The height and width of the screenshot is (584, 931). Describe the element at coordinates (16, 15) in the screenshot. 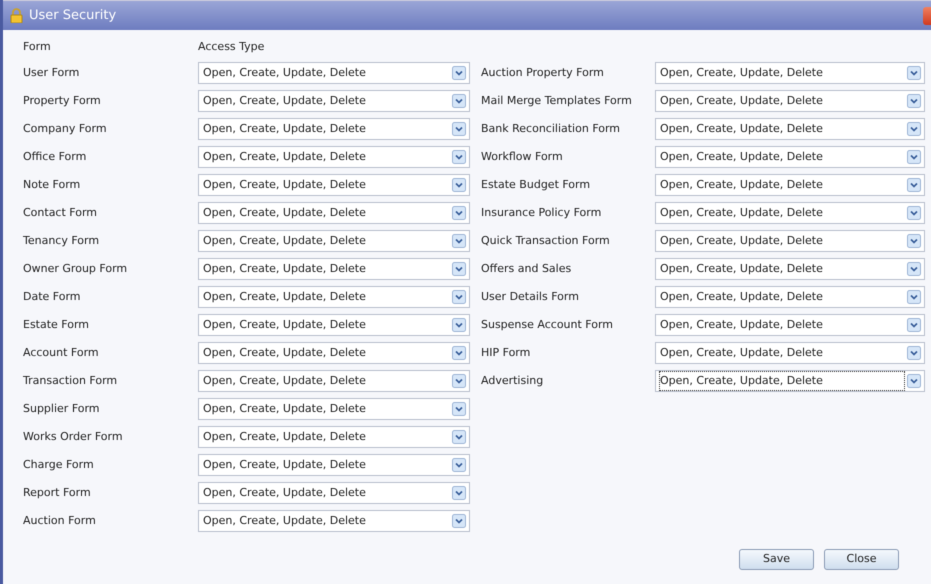

I see `padlock-icon` at that location.